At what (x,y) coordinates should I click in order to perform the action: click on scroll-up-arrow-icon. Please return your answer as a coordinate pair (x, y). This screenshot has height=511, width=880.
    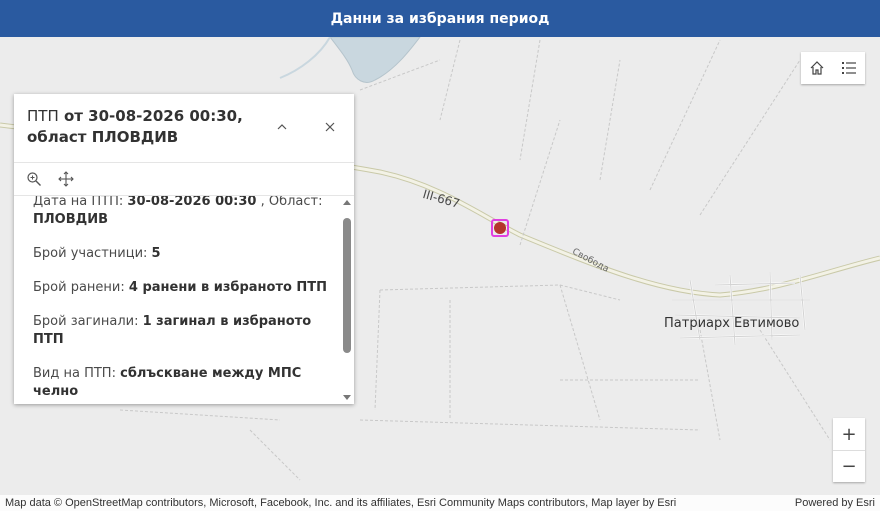
    Looking at the image, I should click on (347, 202).